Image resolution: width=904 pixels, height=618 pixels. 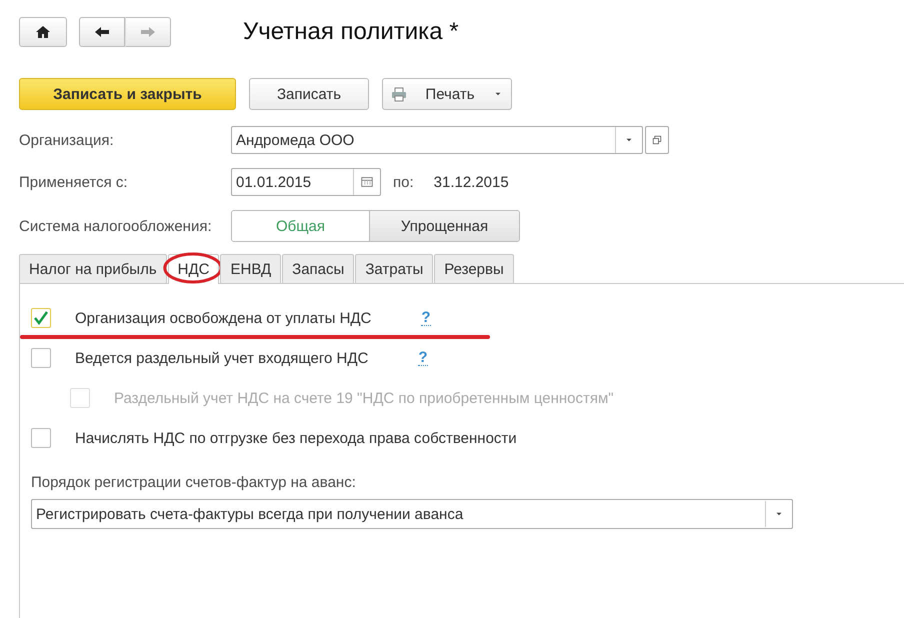 I want to click on option-label: Раздельный учет НДС на счете 19 "НДС по приобретенным ценностям", so click(x=364, y=398).